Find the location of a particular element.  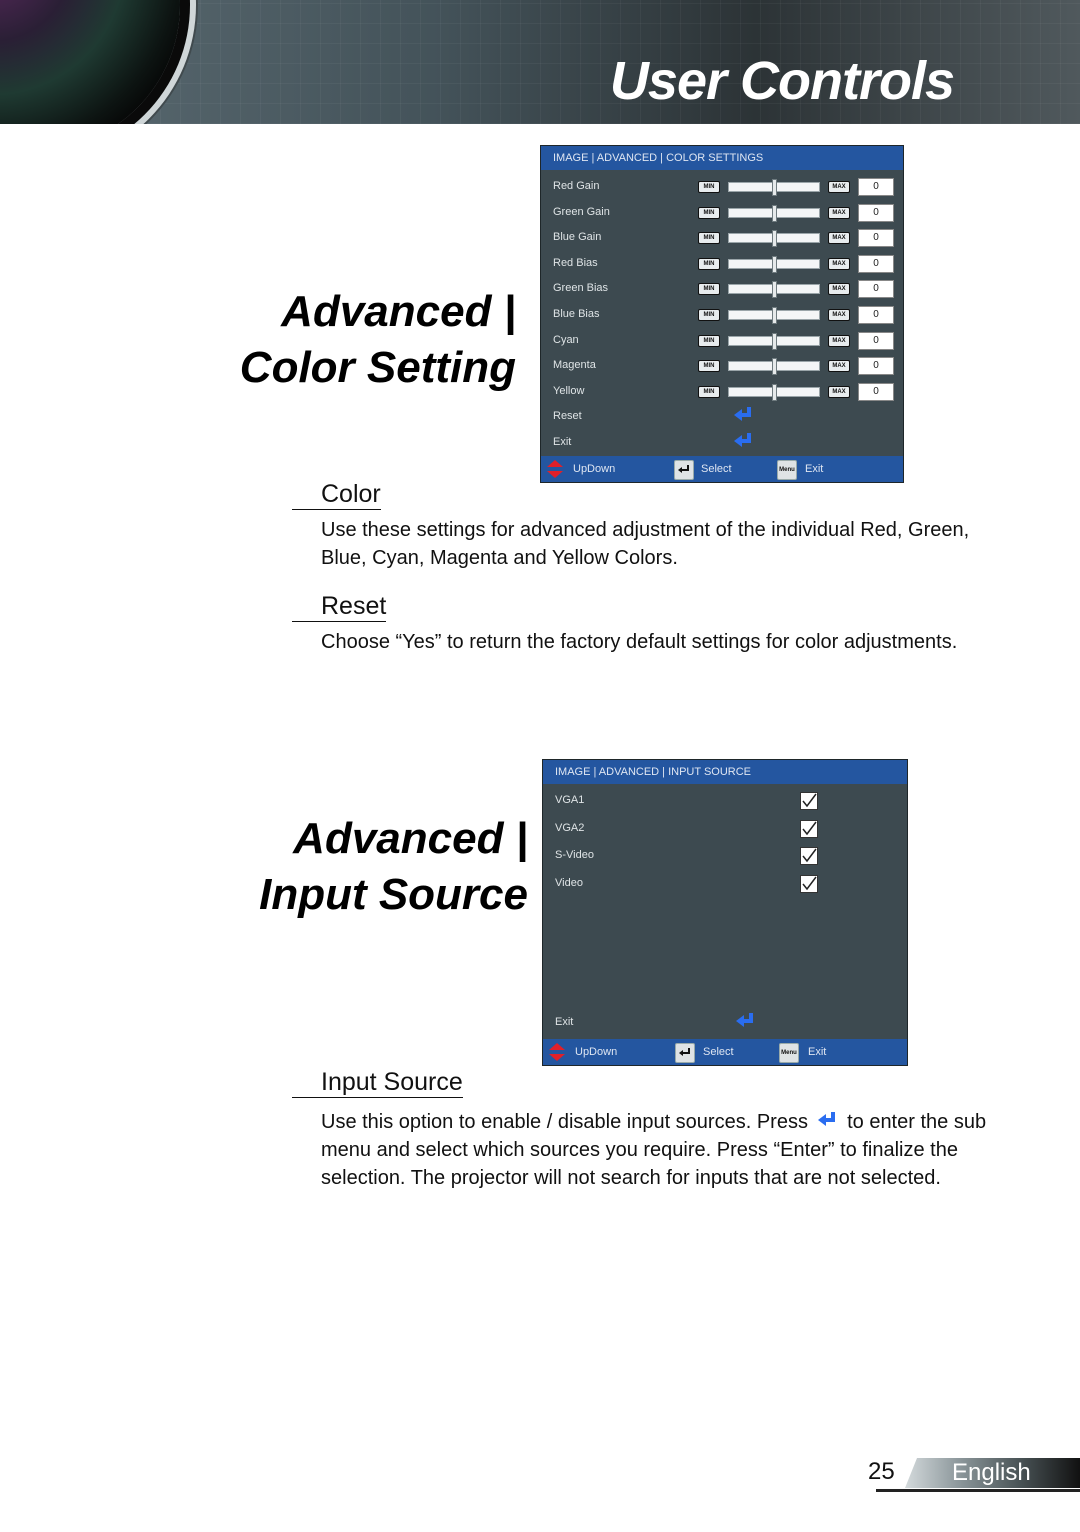

header-banner: User Controls is located at coordinates (540, 62).